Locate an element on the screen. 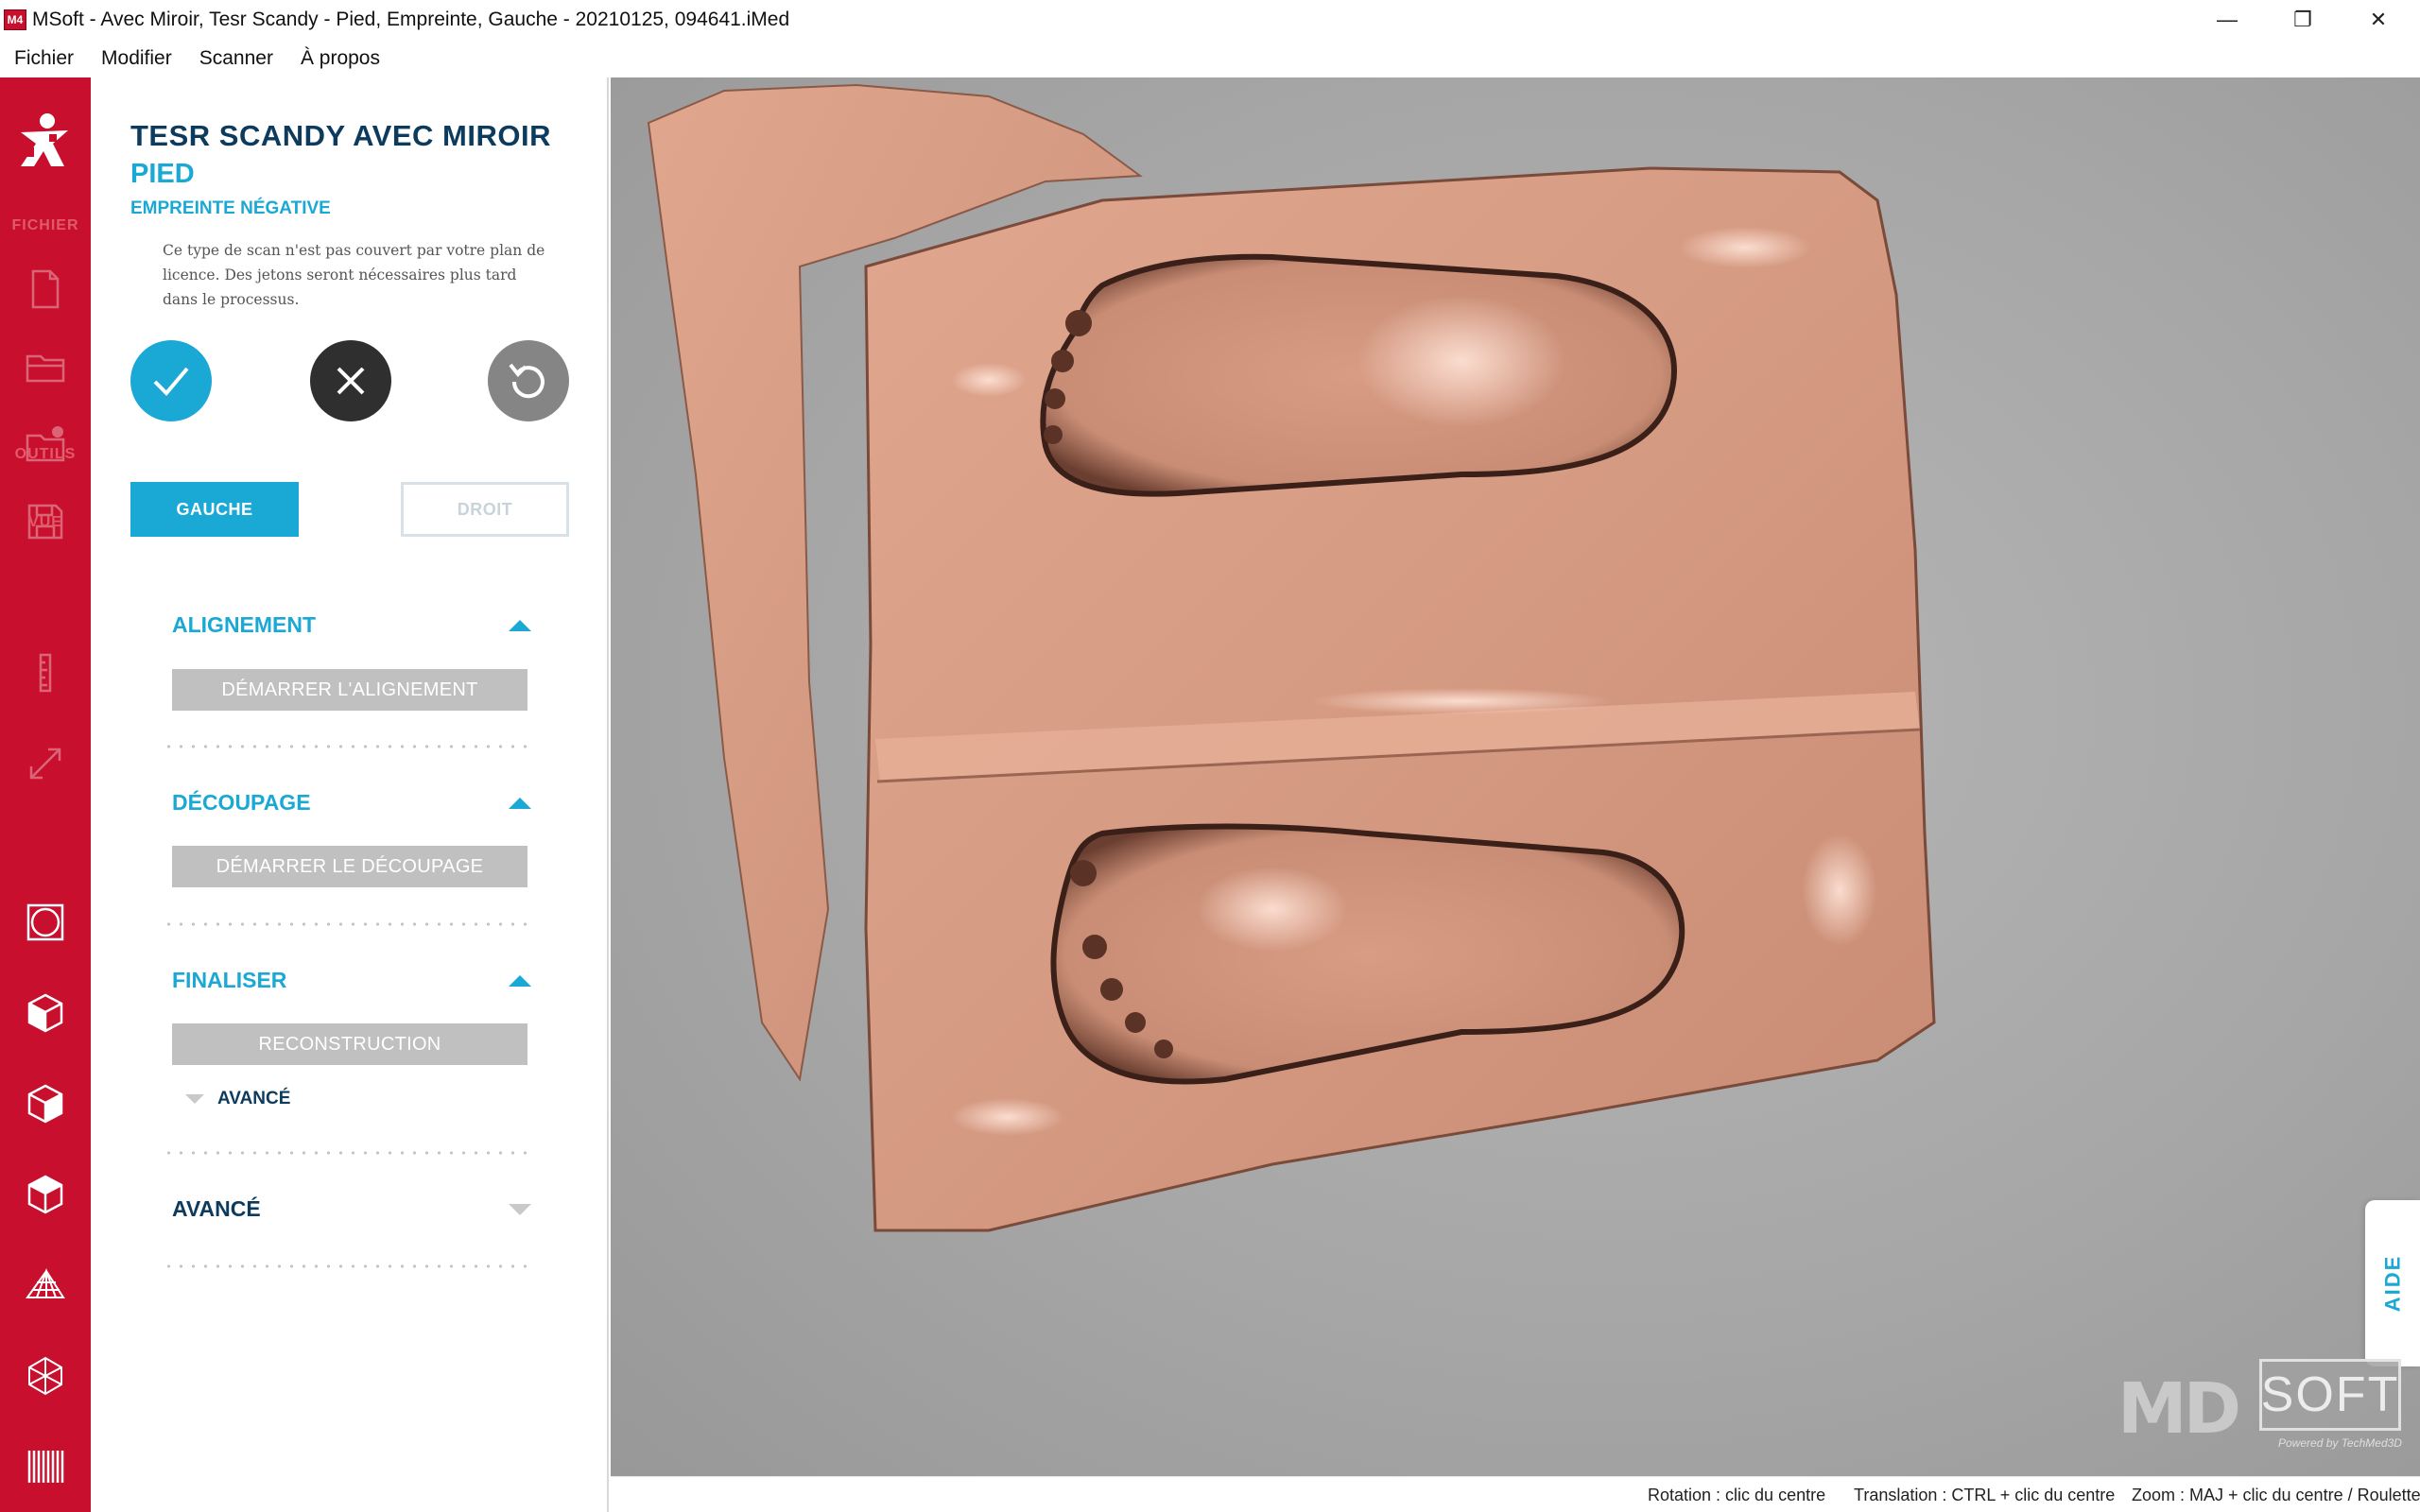 The image size is (2420, 1512). view-cube-top-icon is located at coordinates (45, 1194).